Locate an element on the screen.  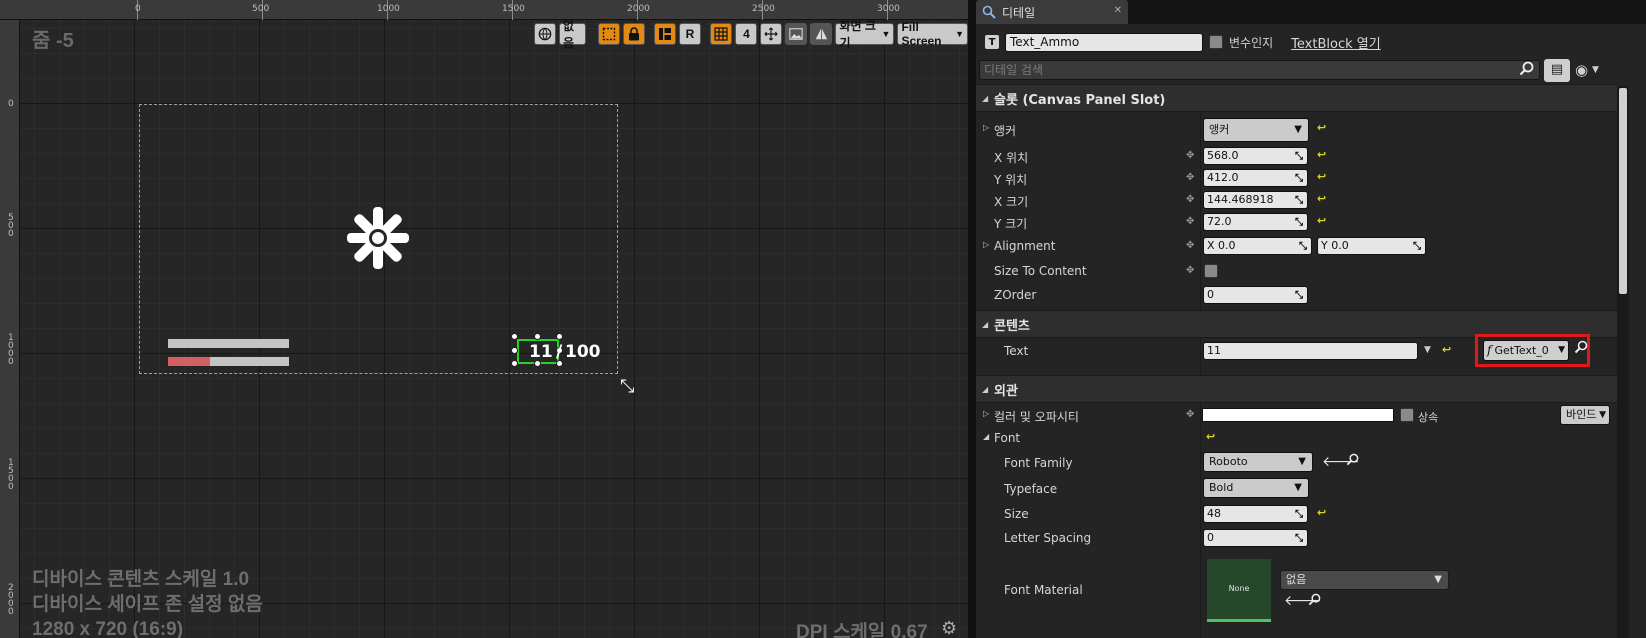
transform-widget-button is located at coordinates (771, 34).